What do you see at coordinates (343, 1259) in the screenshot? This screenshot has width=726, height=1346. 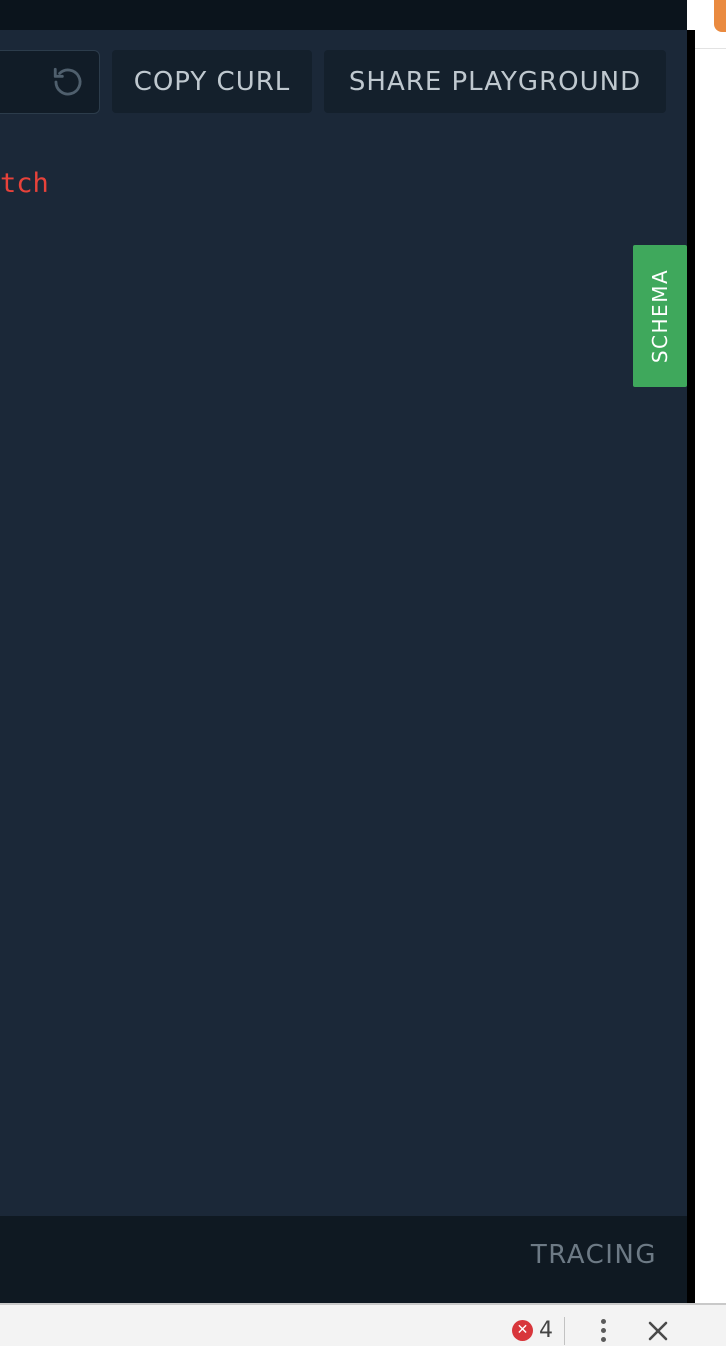 I see `footer-bar: TRACING` at bounding box center [343, 1259].